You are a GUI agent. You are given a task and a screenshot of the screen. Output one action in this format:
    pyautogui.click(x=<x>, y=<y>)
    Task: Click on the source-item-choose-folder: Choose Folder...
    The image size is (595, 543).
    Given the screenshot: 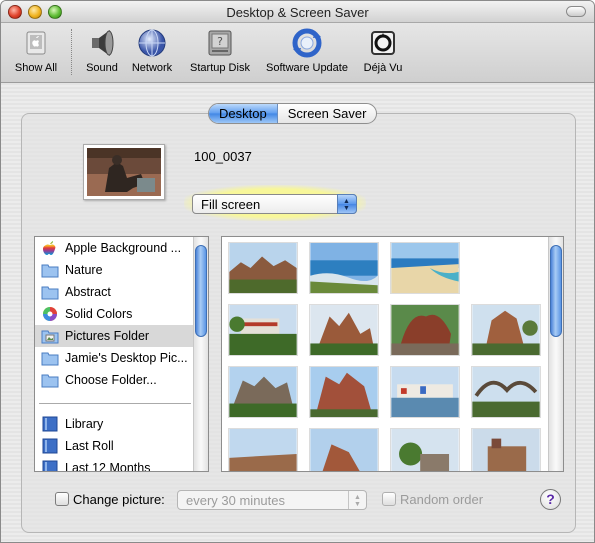 What is the action you would take?
    pyautogui.click(x=114, y=380)
    